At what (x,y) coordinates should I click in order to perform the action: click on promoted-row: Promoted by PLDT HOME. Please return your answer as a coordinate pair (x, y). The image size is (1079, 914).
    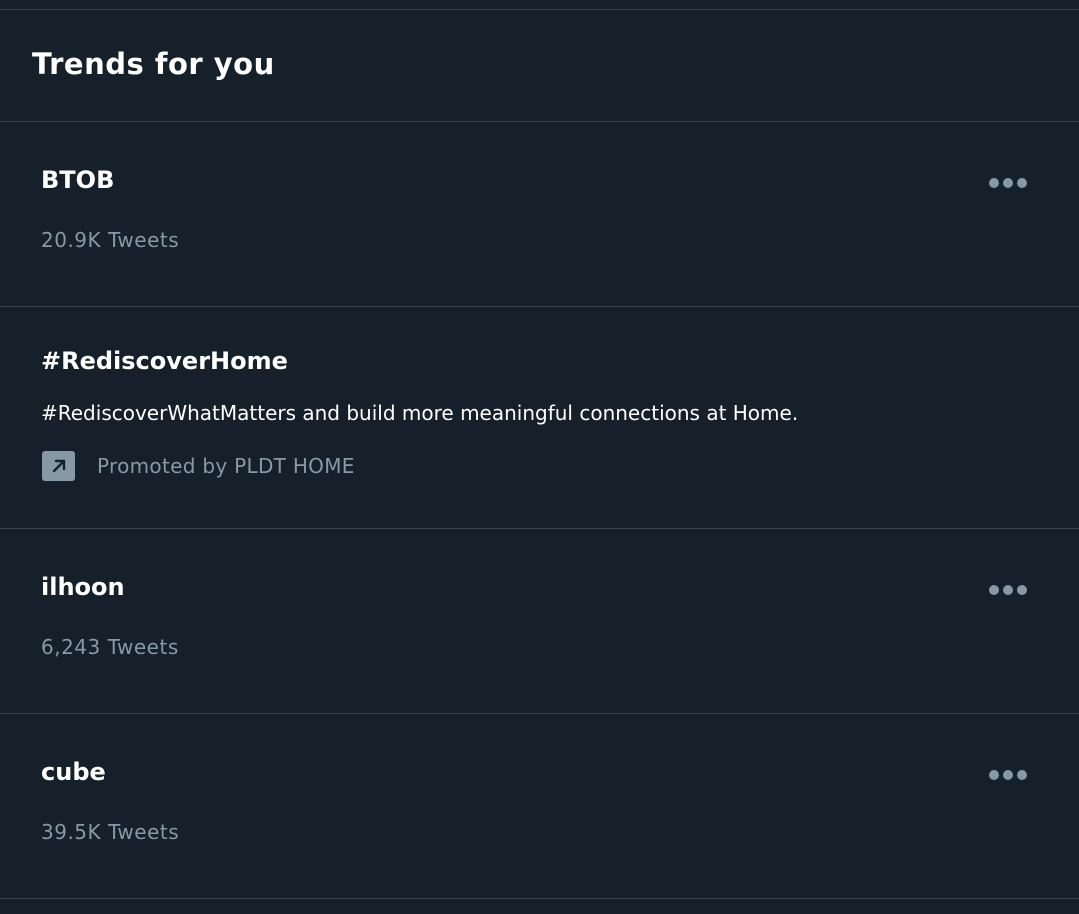
    Looking at the image, I should click on (198, 466).